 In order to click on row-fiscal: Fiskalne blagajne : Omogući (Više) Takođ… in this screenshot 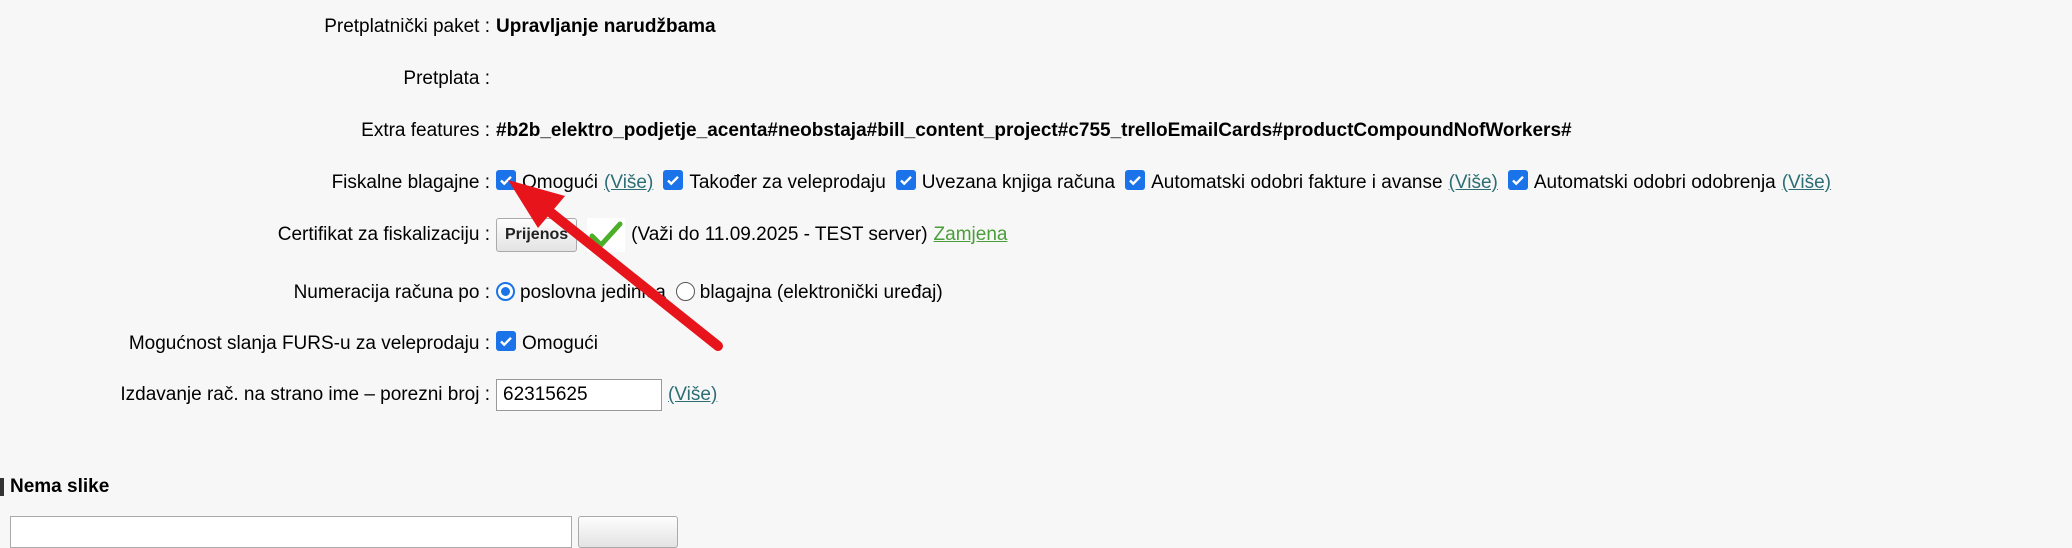, I will do `click(1036, 183)`.